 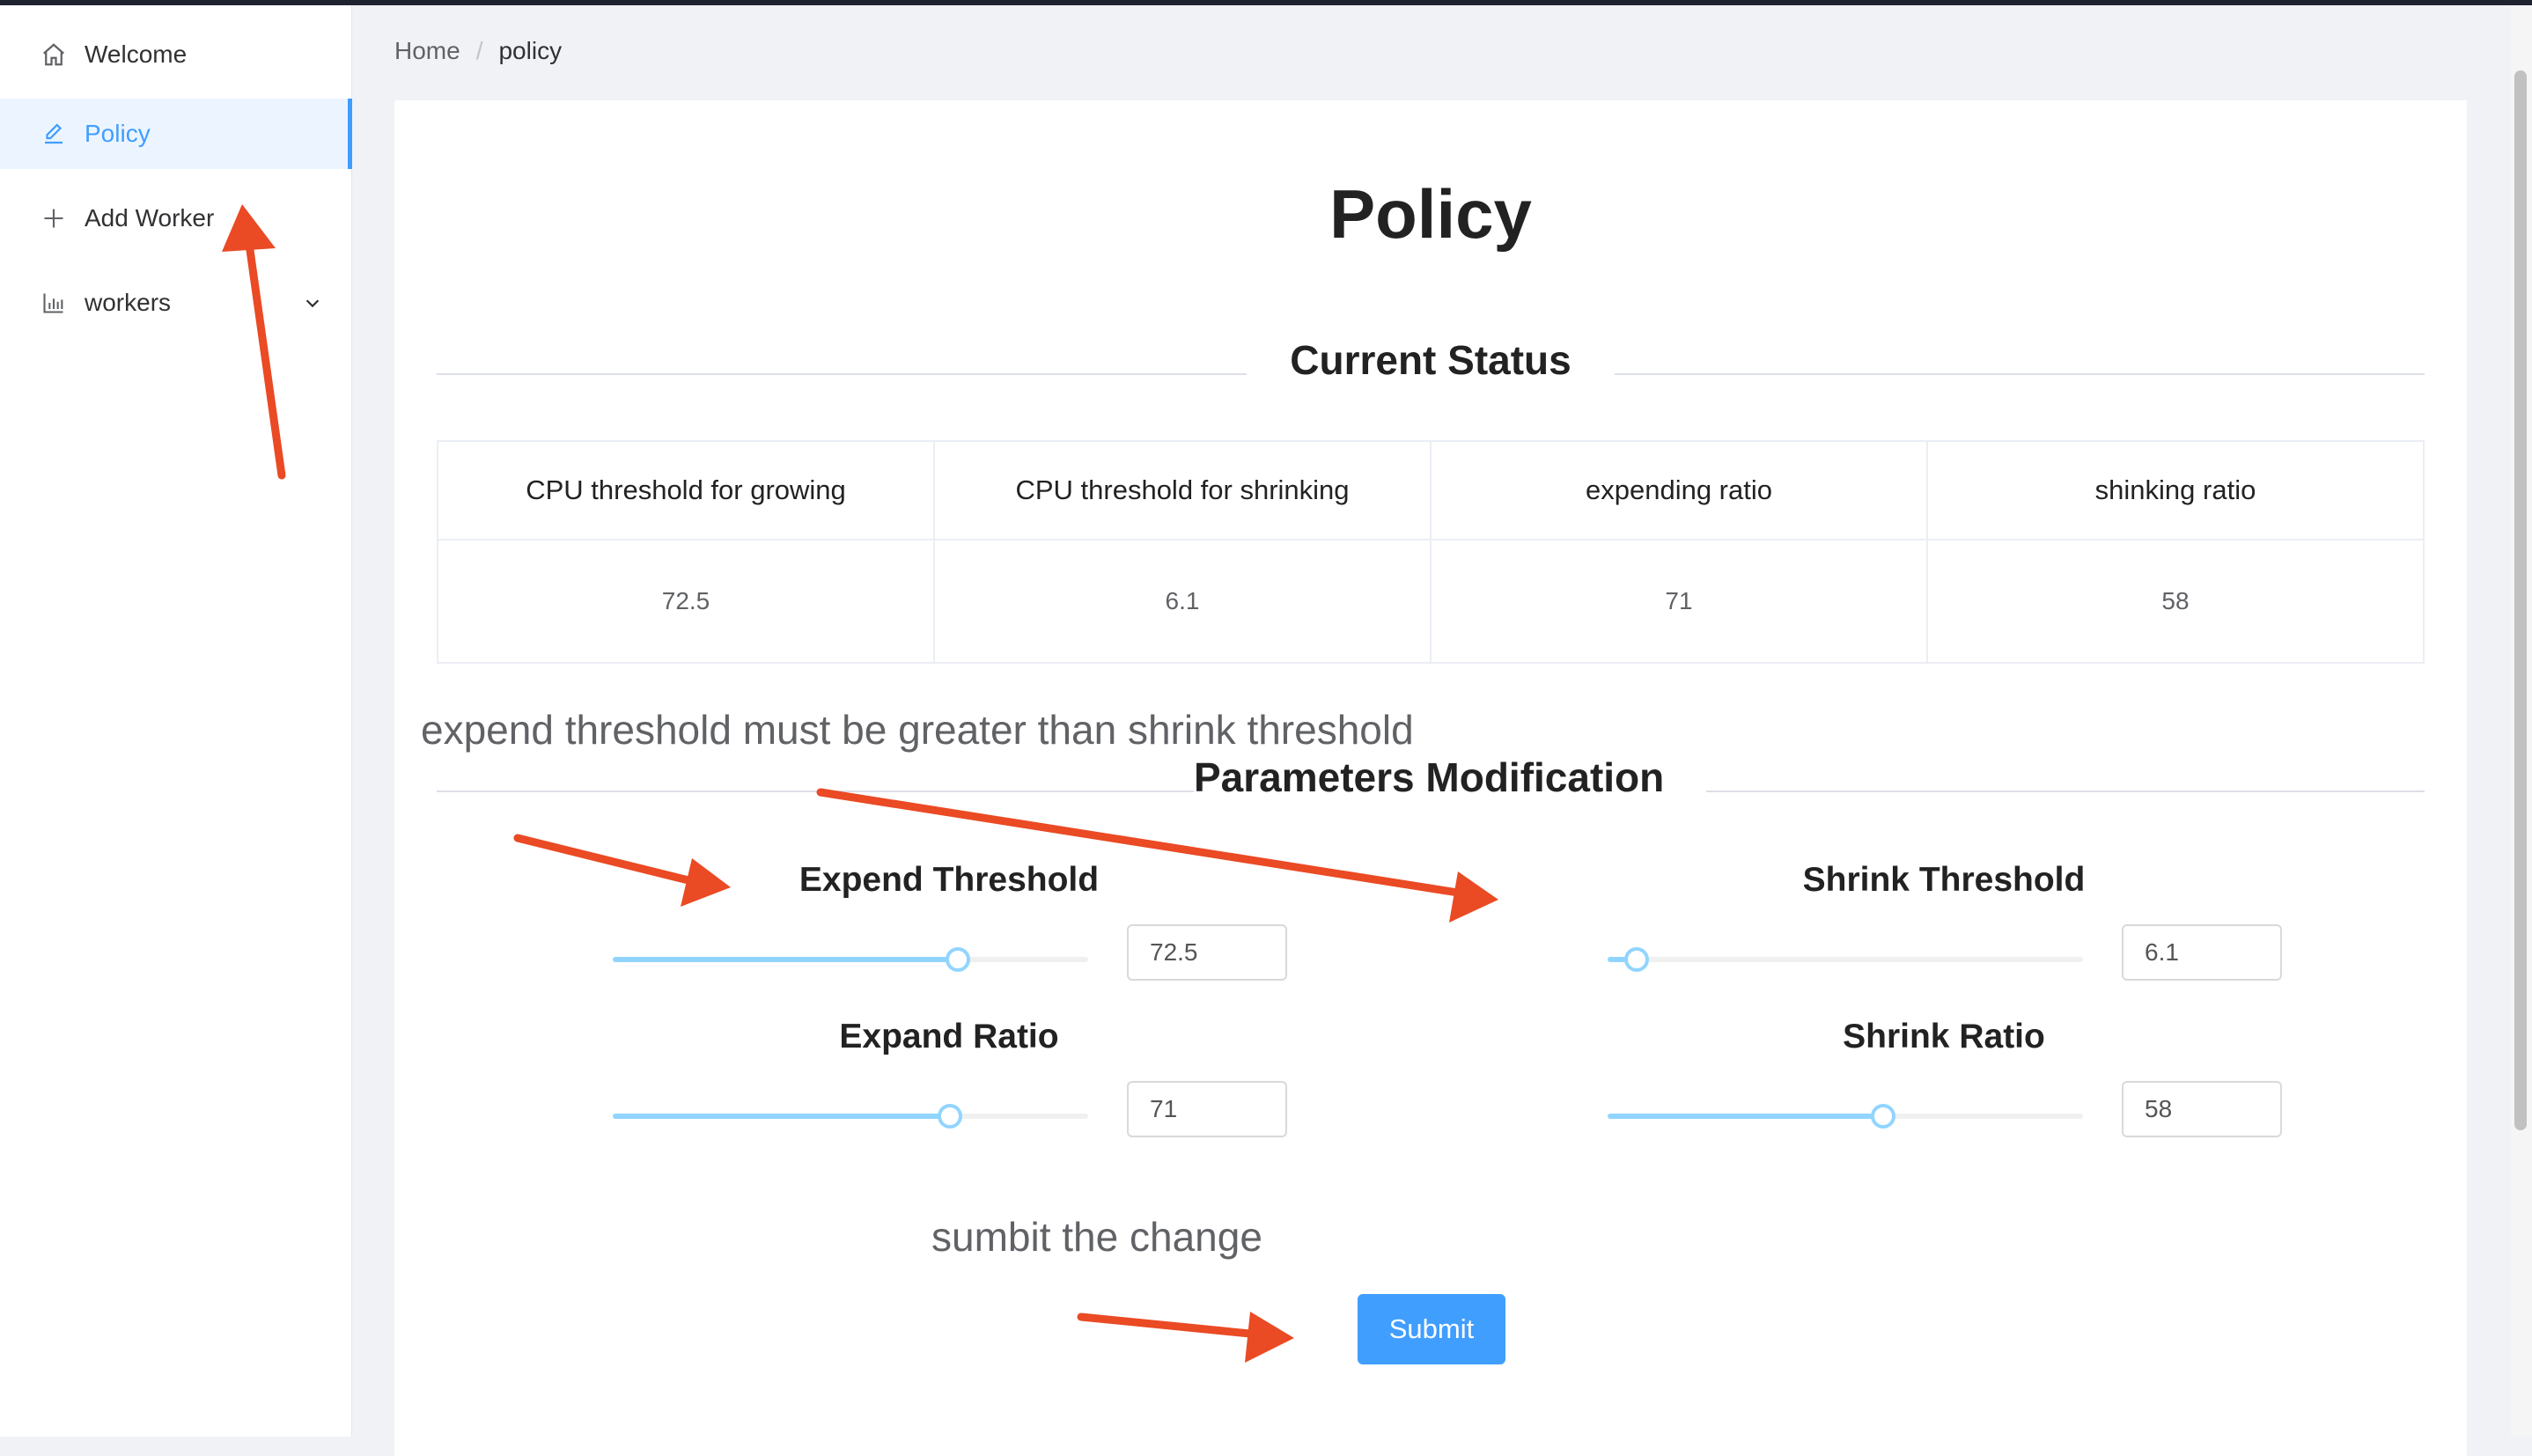 What do you see at coordinates (1679, 601) in the screenshot?
I see `table-cell: 71` at bounding box center [1679, 601].